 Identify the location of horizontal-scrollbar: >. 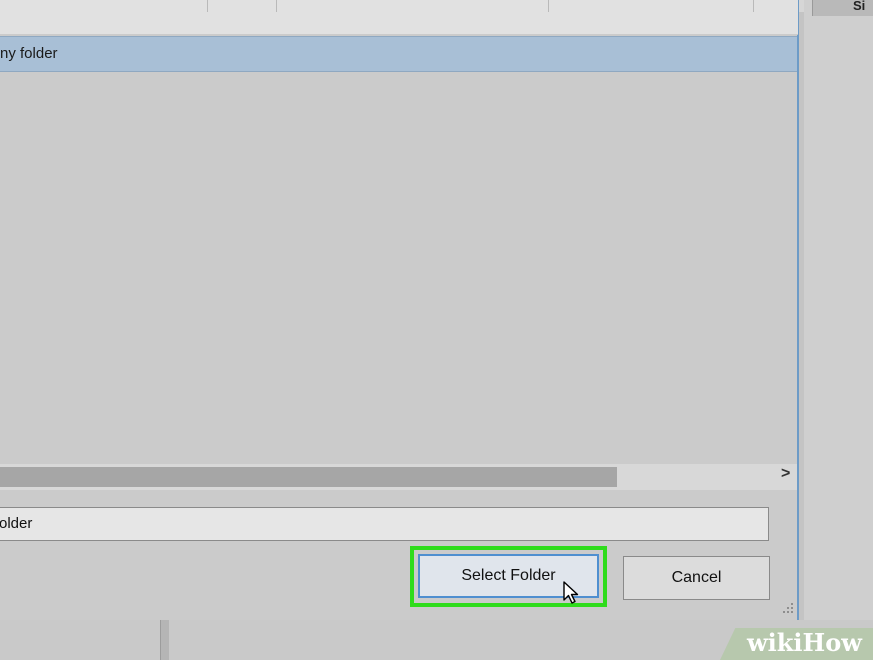
(398, 477).